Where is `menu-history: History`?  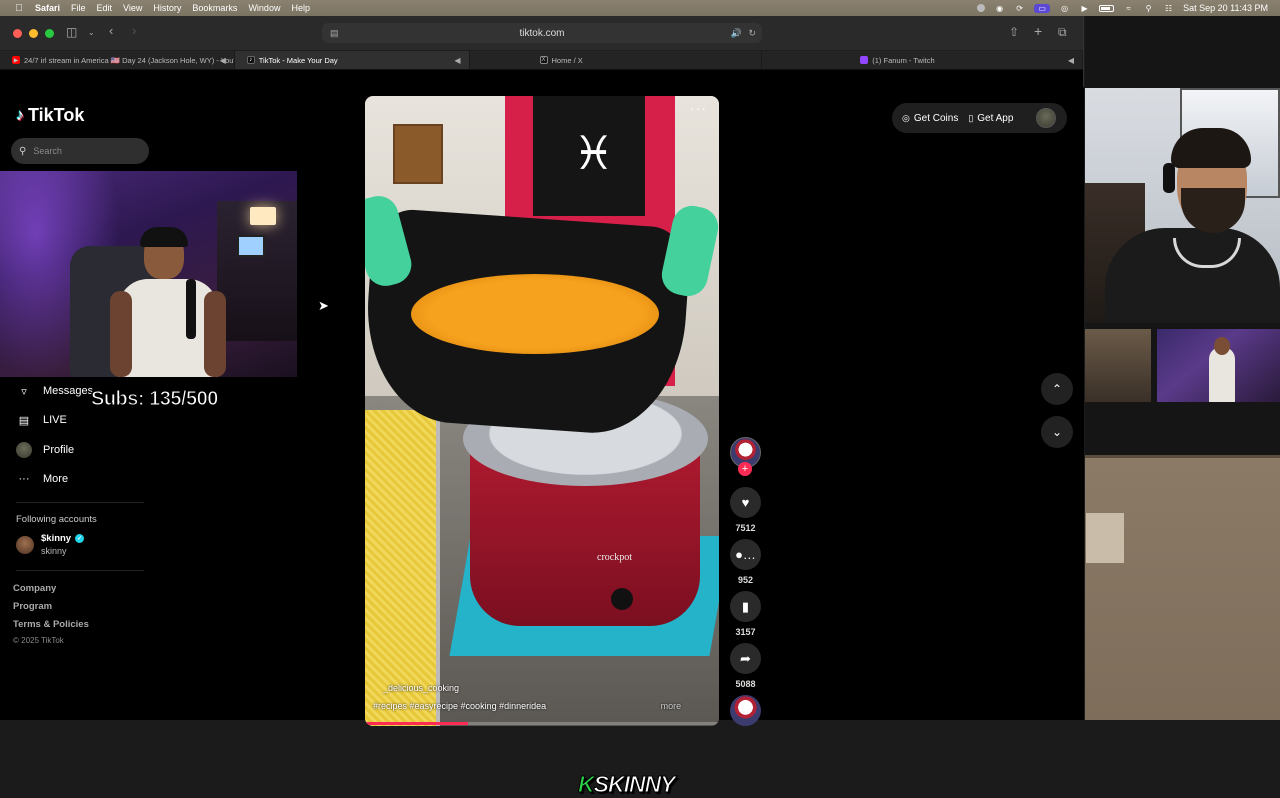
menu-history: History is located at coordinates (167, 8).